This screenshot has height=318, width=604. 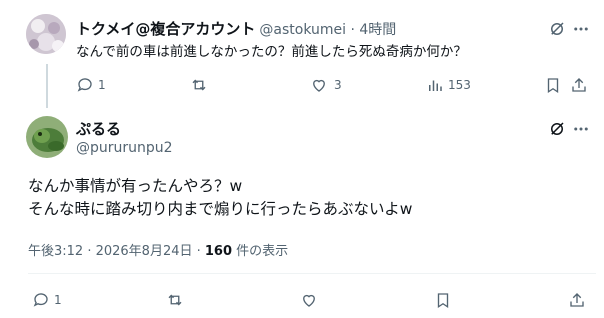 What do you see at coordinates (327, 30) in the screenshot?
I see `reply-handle-time: @astokumei · 4時間` at bounding box center [327, 30].